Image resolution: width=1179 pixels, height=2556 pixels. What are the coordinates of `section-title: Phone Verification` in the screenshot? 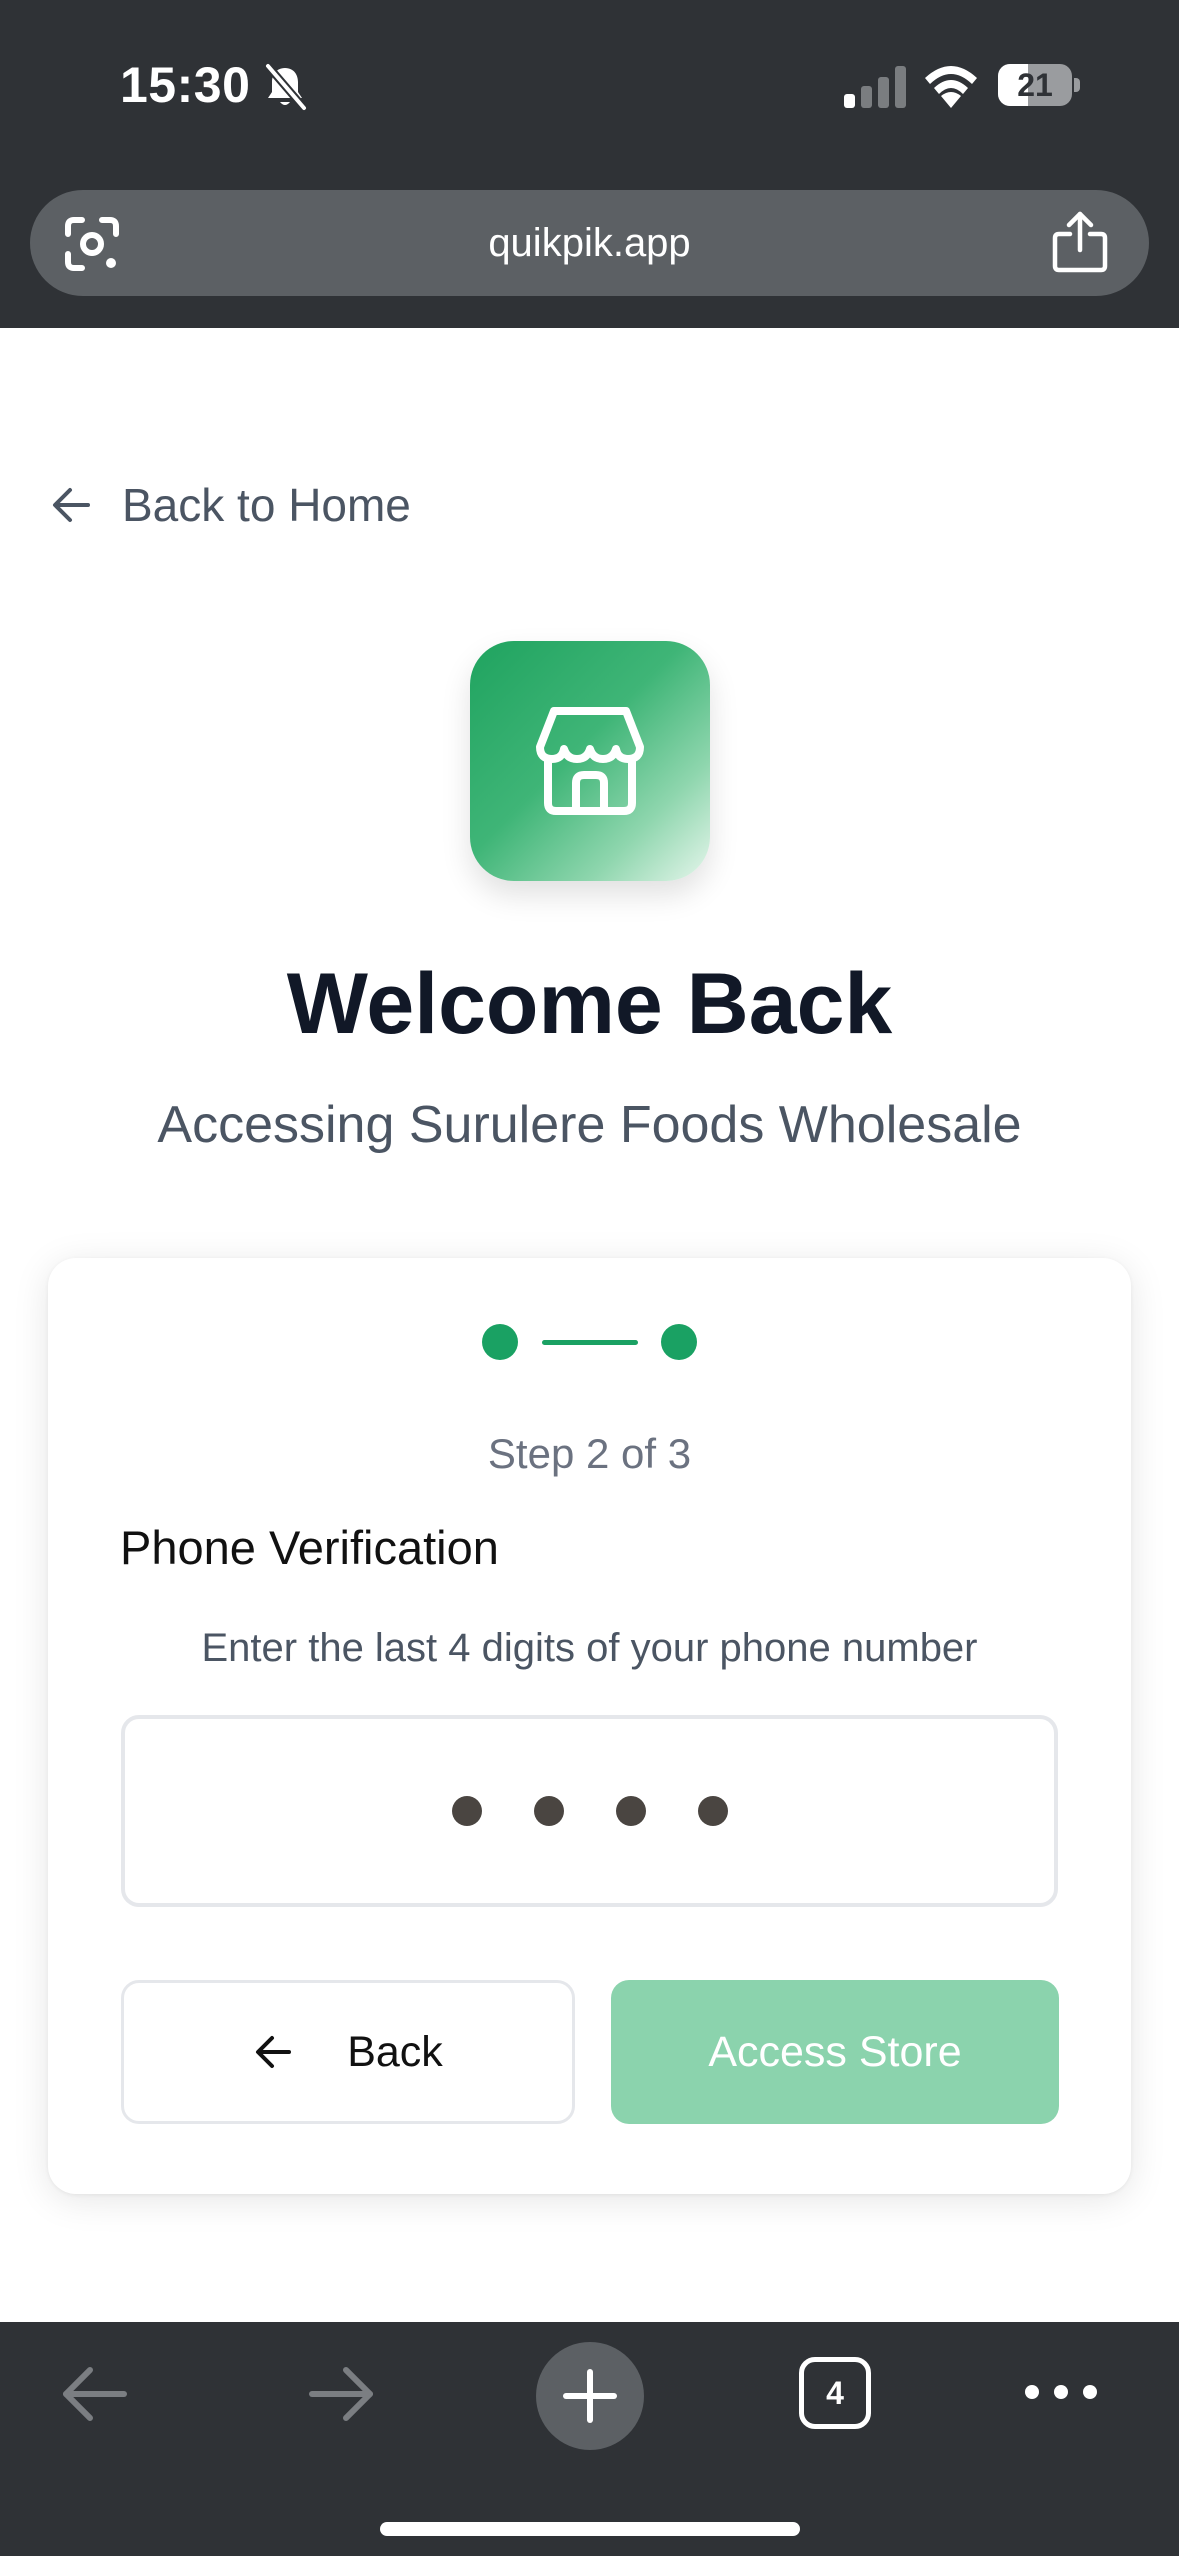 It's located at (309, 1547).